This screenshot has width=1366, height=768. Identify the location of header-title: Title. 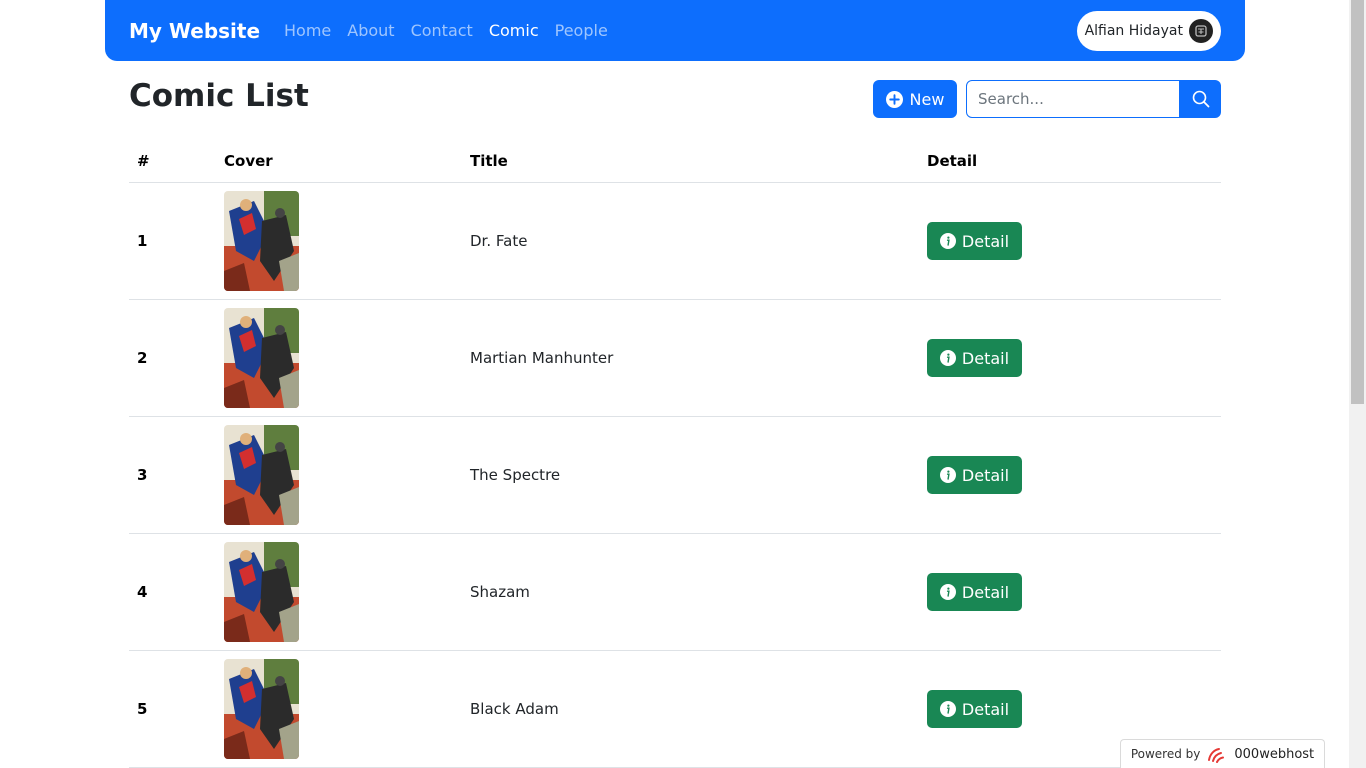
(690, 161).